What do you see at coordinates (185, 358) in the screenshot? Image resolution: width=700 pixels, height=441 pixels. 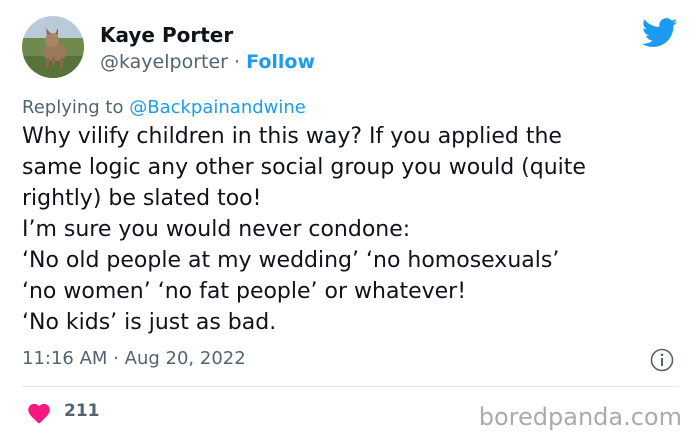 I see `tweet-date: Aug 20, 2022` at bounding box center [185, 358].